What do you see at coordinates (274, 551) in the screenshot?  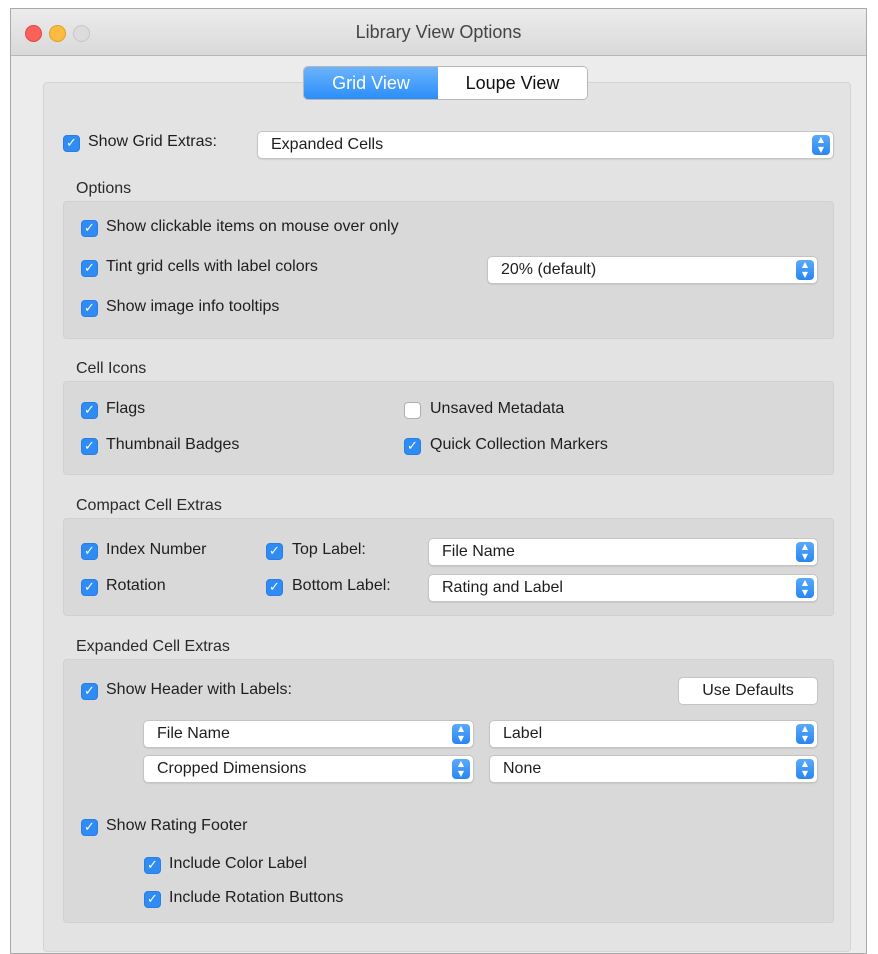 I see `top-label-checkbox: ✓` at bounding box center [274, 551].